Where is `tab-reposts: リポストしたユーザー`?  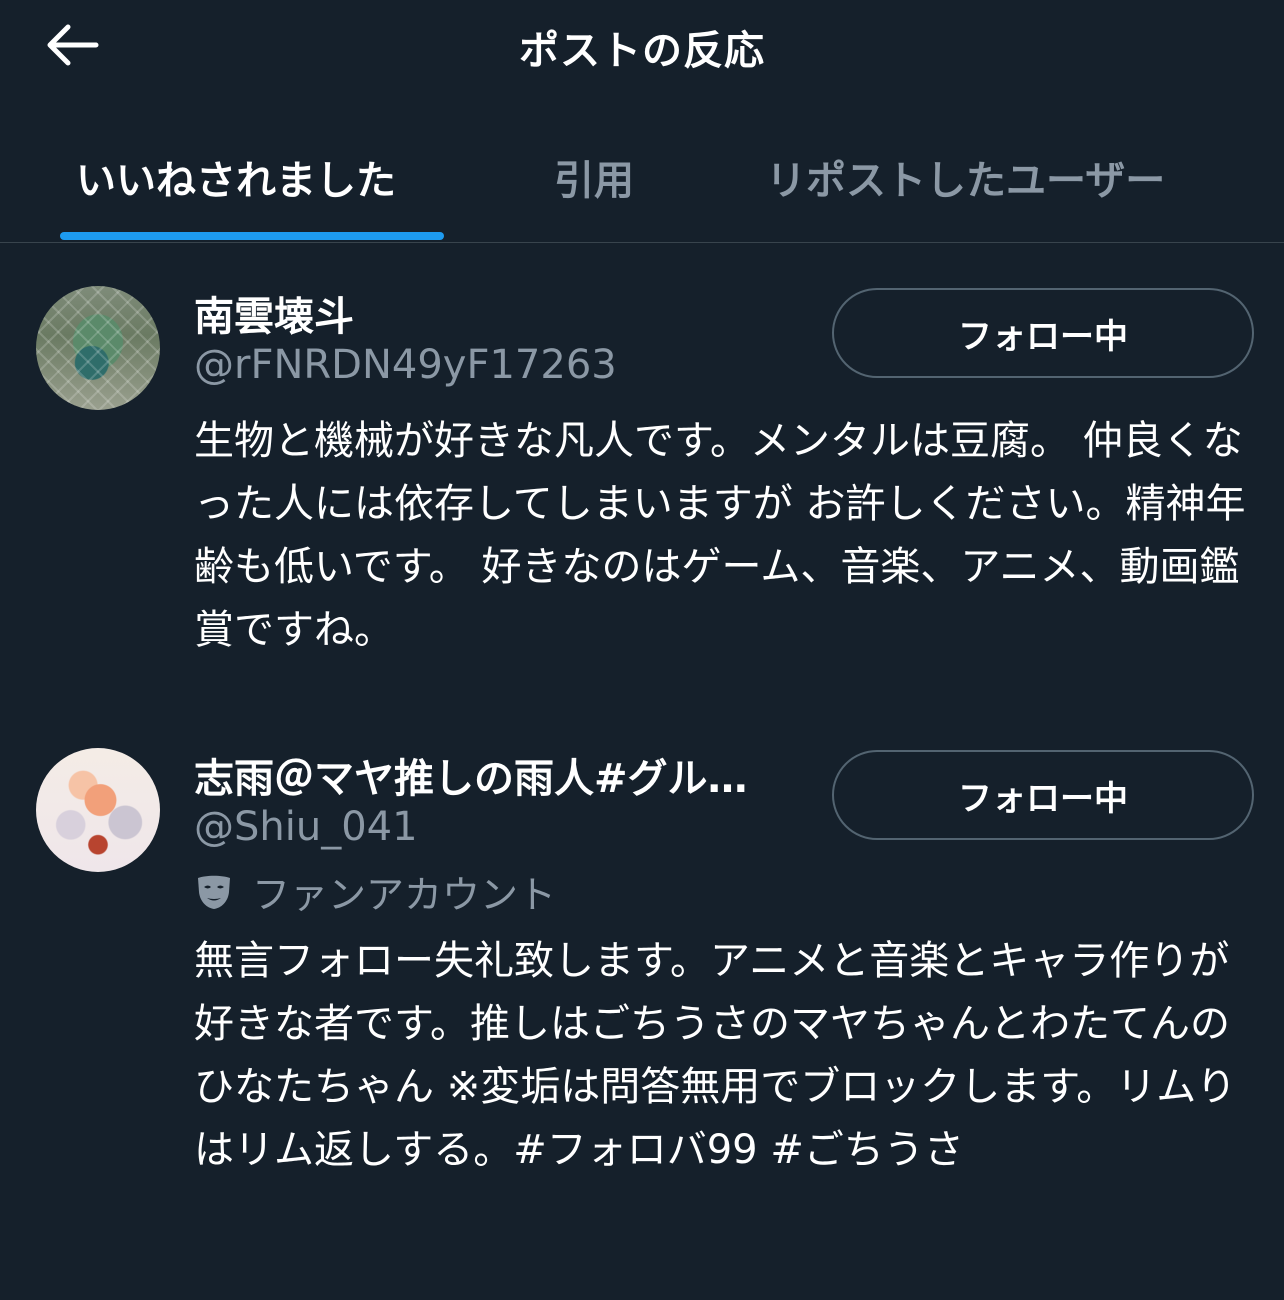
tab-reposts: リポストしたユーザー is located at coordinates (965, 177).